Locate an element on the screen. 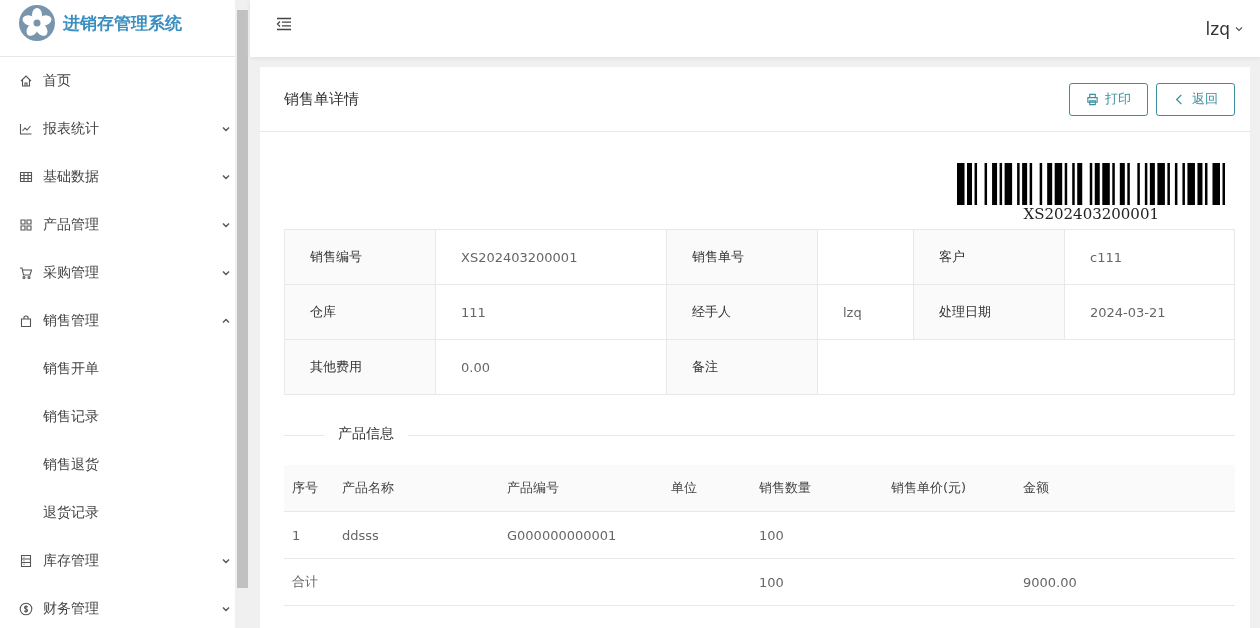 The width and height of the screenshot is (1260, 628). dollar-icon is located at coordinates (26, 609).